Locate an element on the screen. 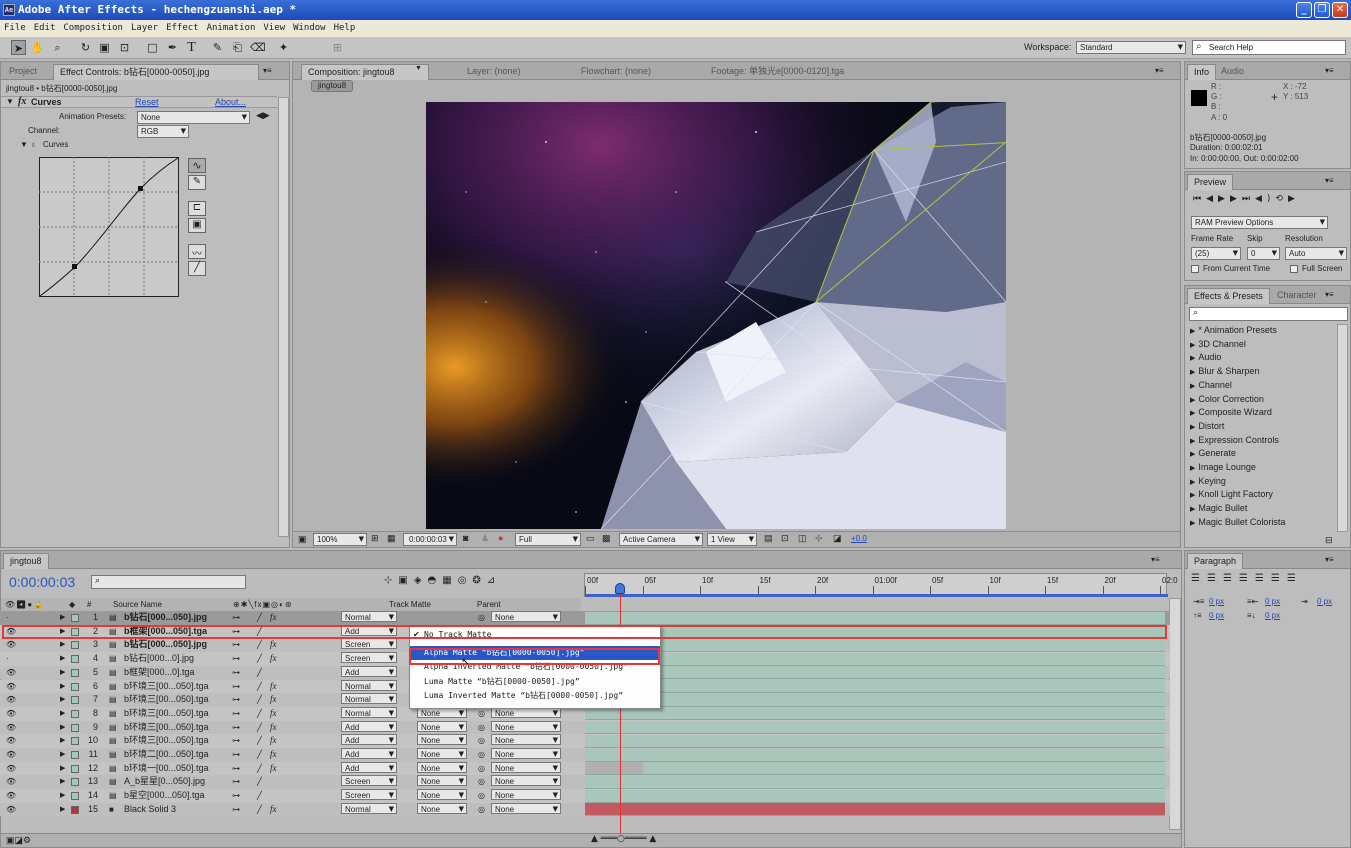 The width and height of the screenshot is (1351, 848). reset-link: Reset is located at coordinates (147, 102).